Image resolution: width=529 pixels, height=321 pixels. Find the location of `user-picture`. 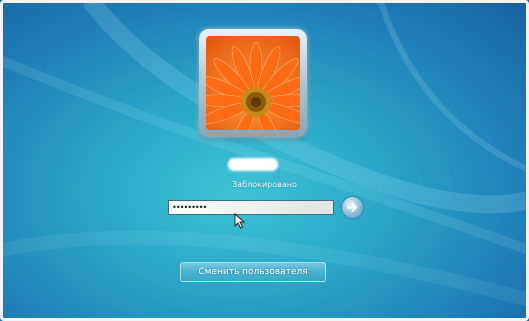

user-picture is located at coordinates (253, 83).